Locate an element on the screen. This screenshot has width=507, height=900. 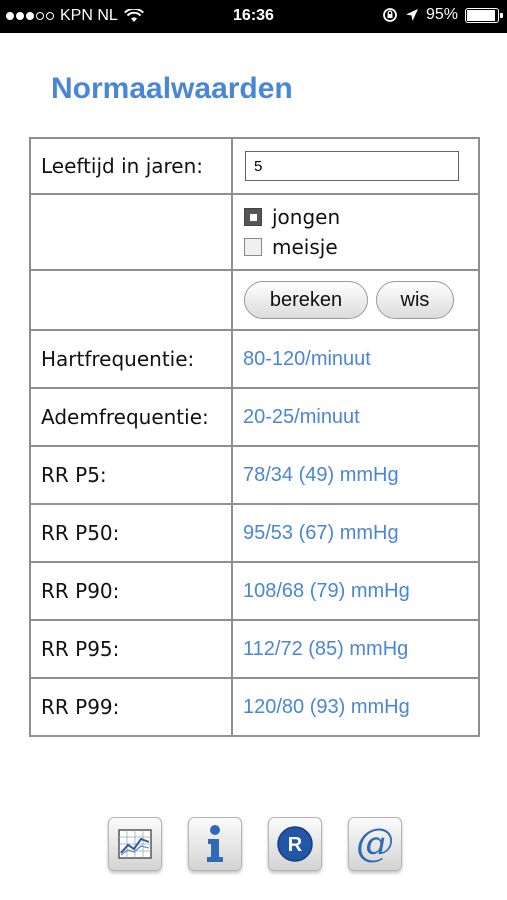
actions-cell: bereken wis is located at coordinates (355, 300).